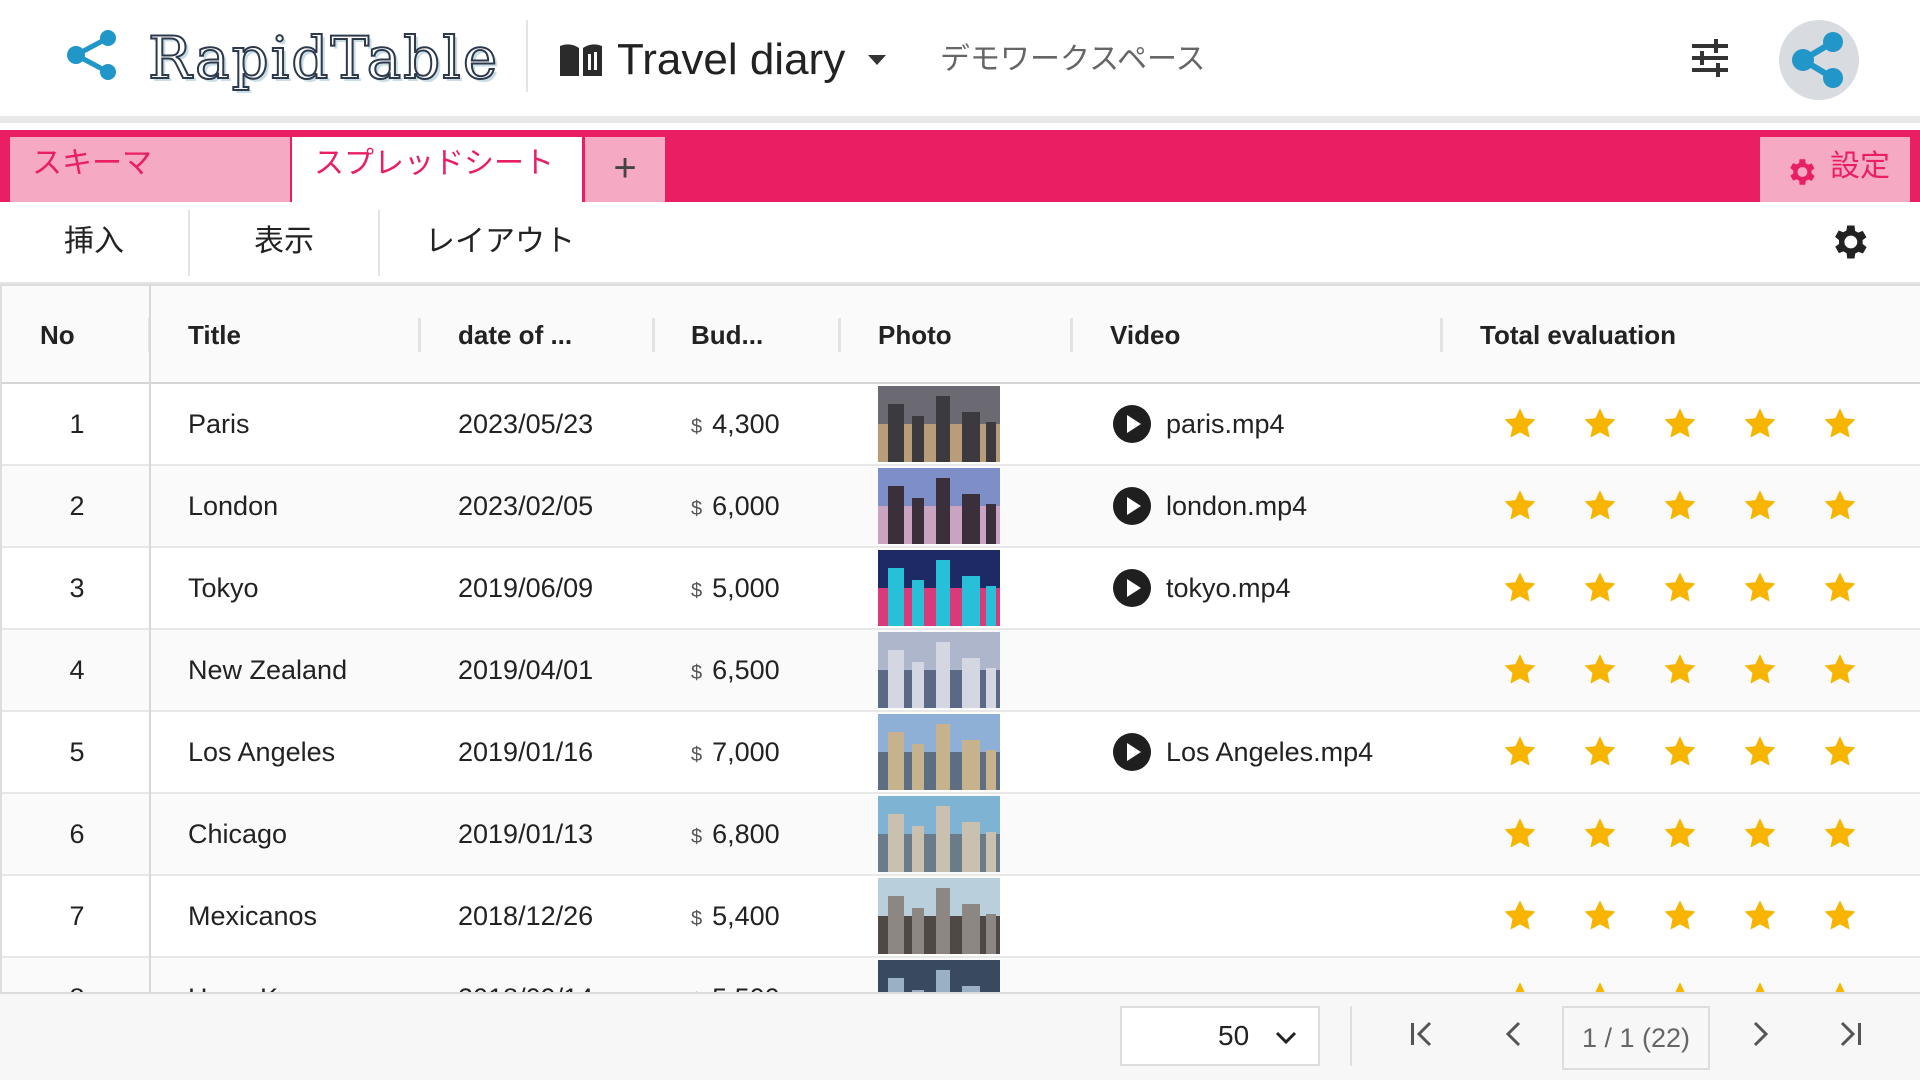 The height and width of the screenshot is (1080, 1920). I want to click on table-row: 4 New Zealand 2019/04/01 $6,500, so click(961, 671).